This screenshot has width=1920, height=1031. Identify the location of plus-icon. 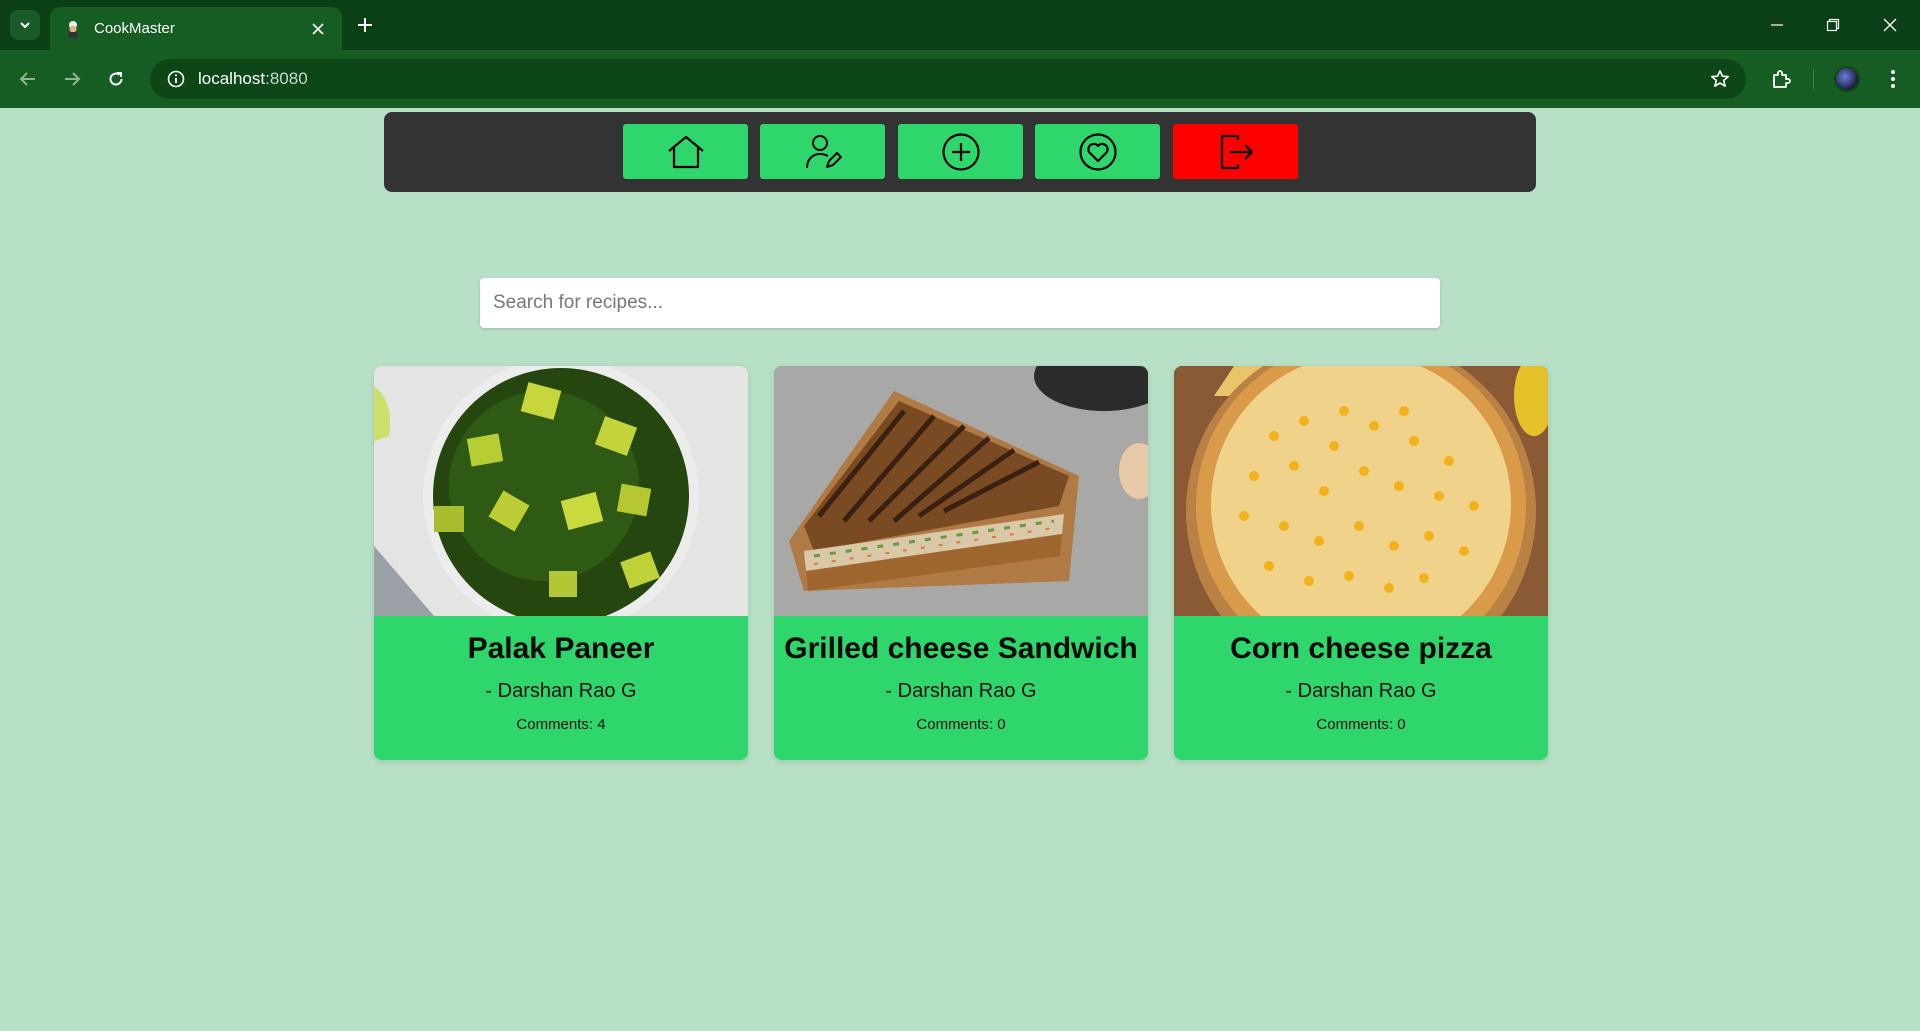
(365, 25).